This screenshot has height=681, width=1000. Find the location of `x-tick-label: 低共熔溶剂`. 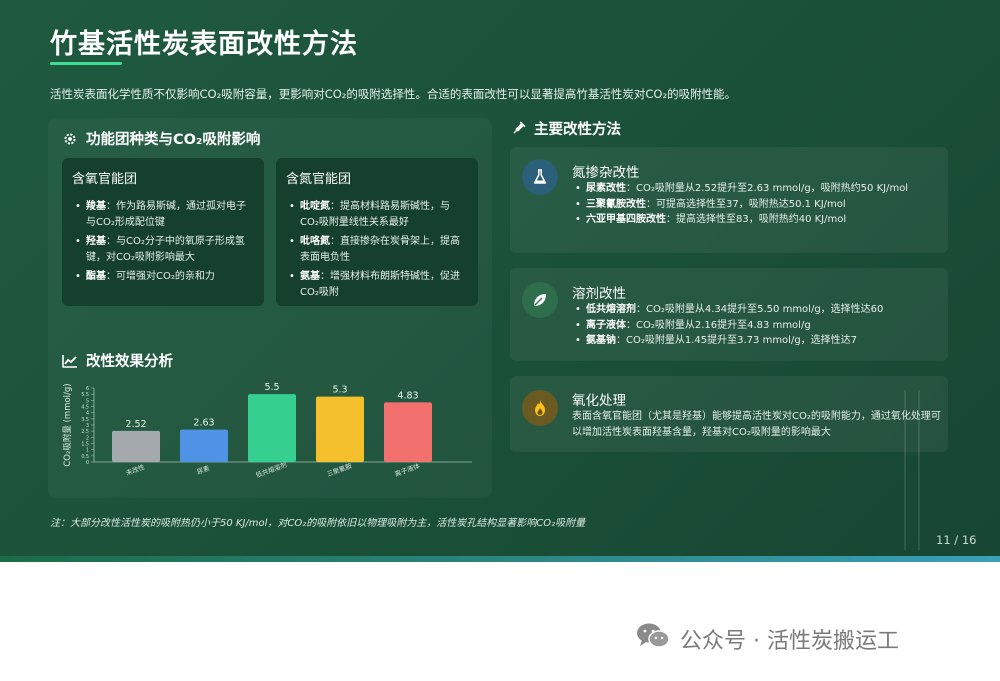

x-tick-label: 低共熔溶剂 is located at coordinates (271, 470).